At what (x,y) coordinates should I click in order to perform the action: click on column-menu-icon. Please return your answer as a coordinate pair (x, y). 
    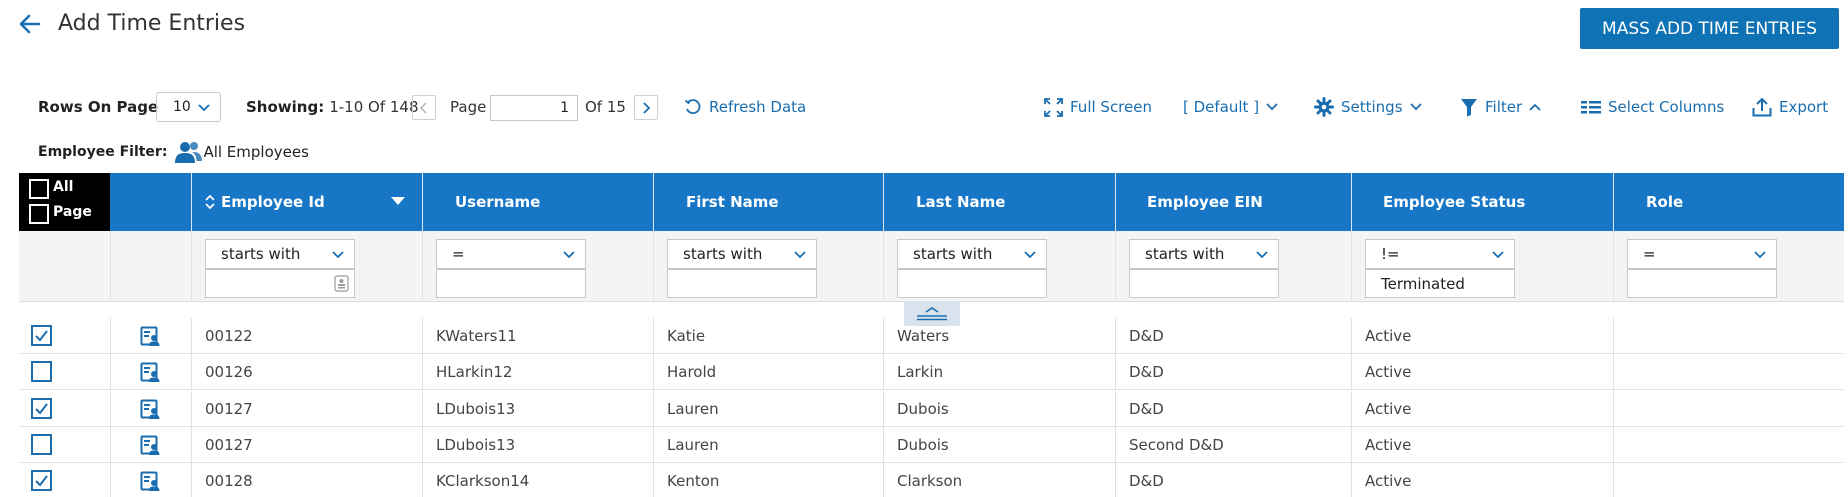
    Looking at the image, I should click on (398, 201).